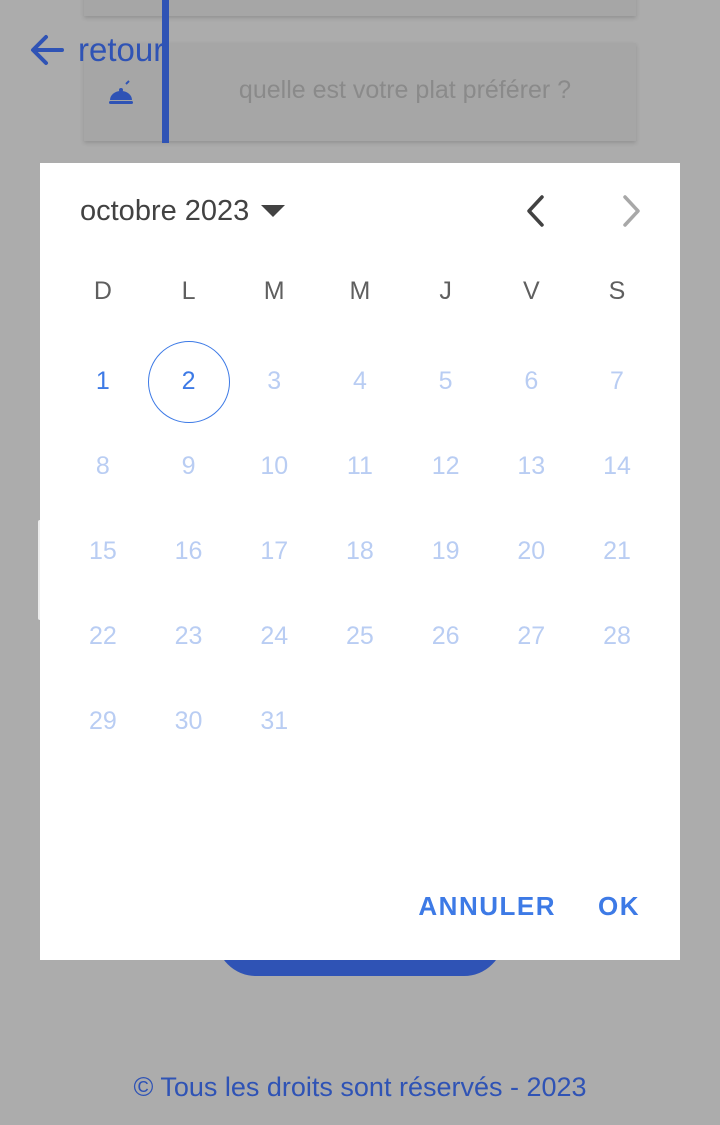 The width and height of the screenshot is (720, 1125). Describe the element at coordinates (188, 636) in the screenshot. I see `day-cell: 23` at that location.